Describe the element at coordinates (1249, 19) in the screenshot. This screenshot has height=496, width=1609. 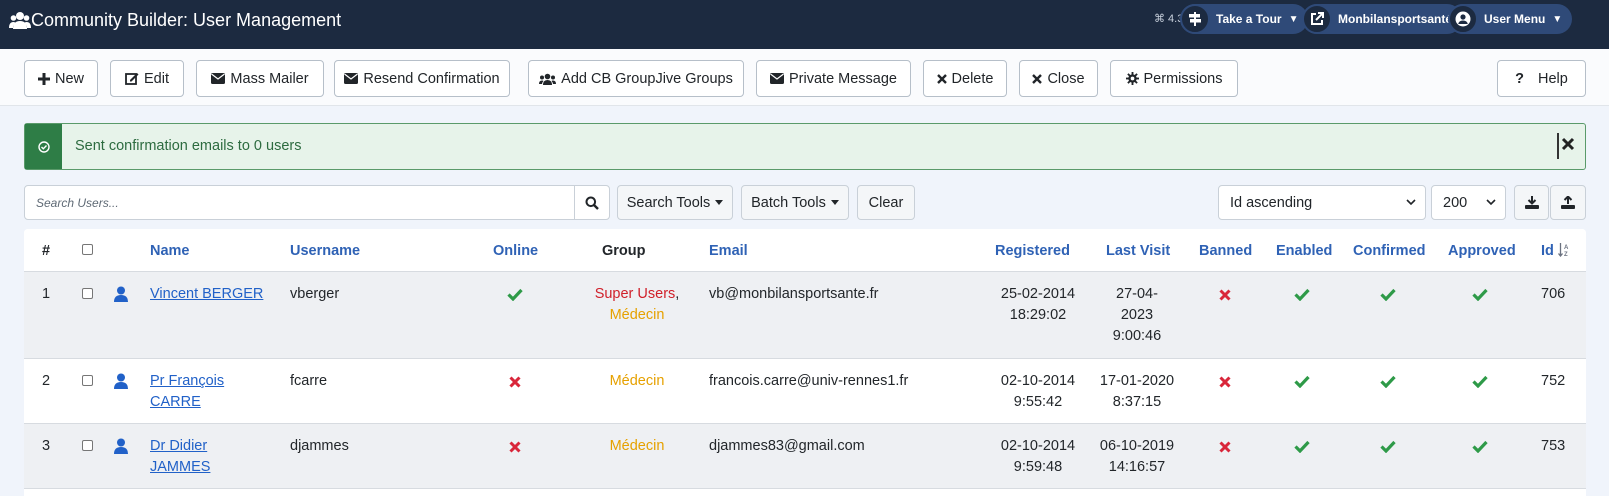
I see `take-tour-label: Take a Tour` at that location.